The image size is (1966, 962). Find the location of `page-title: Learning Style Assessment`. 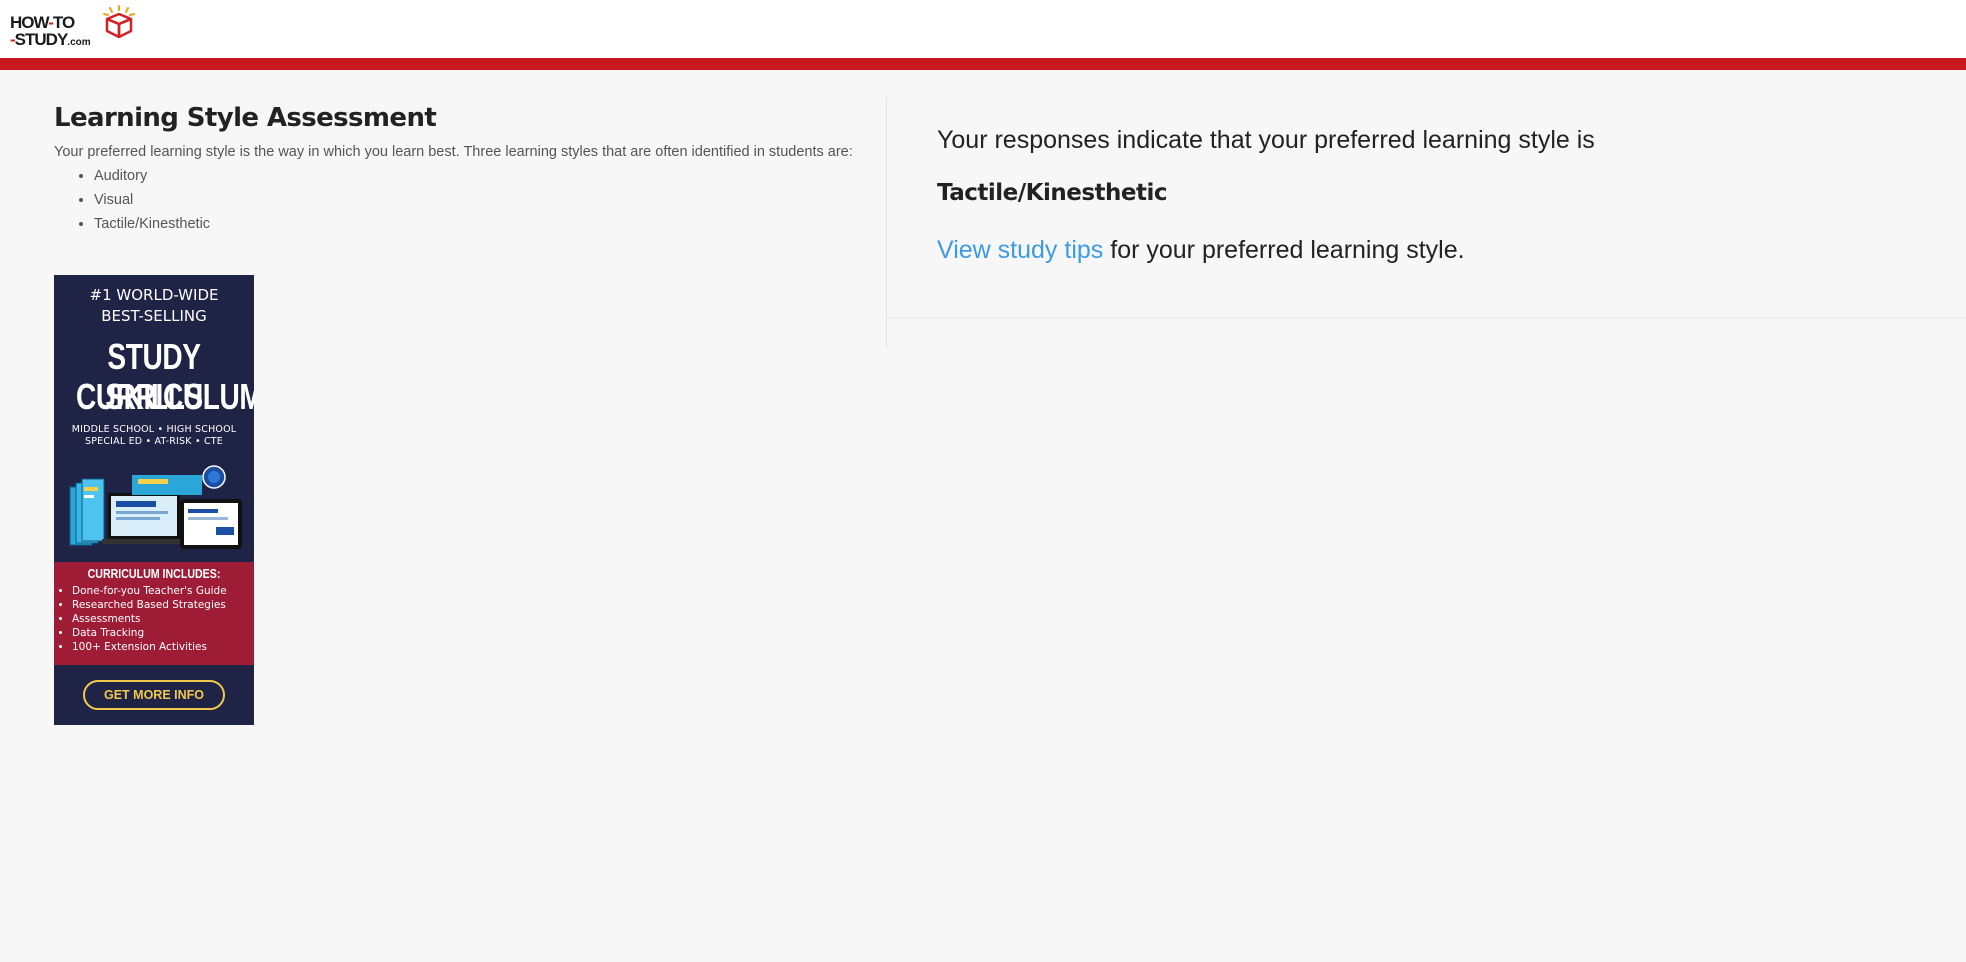

page-title: Learning Style Assessment is located at coordinates (245, 118).